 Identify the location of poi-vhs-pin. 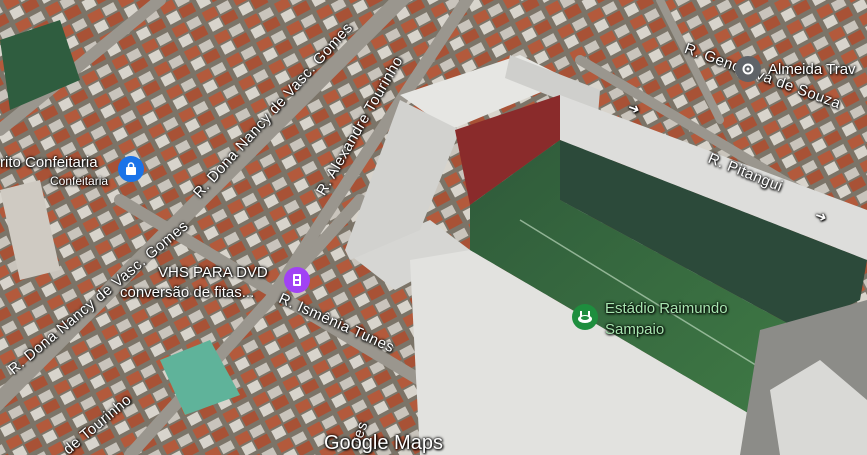
(297, 280).